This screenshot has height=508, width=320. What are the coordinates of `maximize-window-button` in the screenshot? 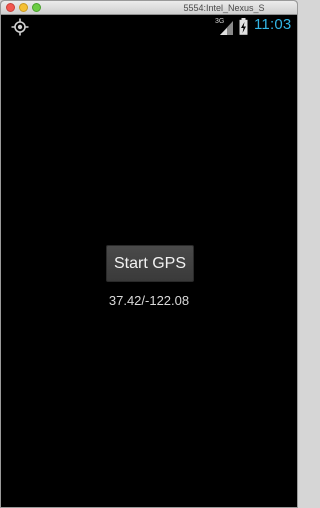 It's located at (36, 7).